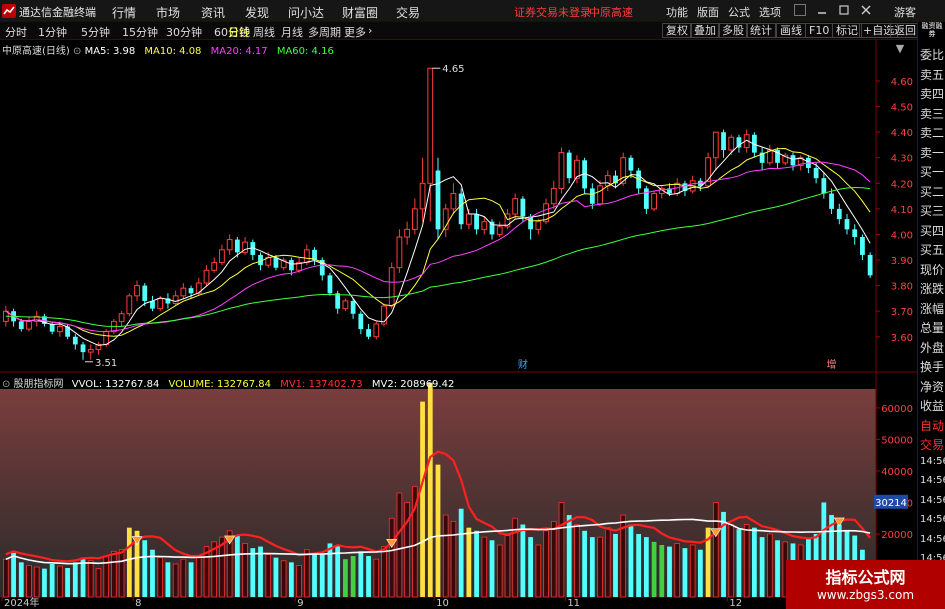 This screenshot has height=609, width=945. What do you see at coordinates (819, 30) in the screenshot?
I see `f10-button: F10` at bounding box center [819, 30].